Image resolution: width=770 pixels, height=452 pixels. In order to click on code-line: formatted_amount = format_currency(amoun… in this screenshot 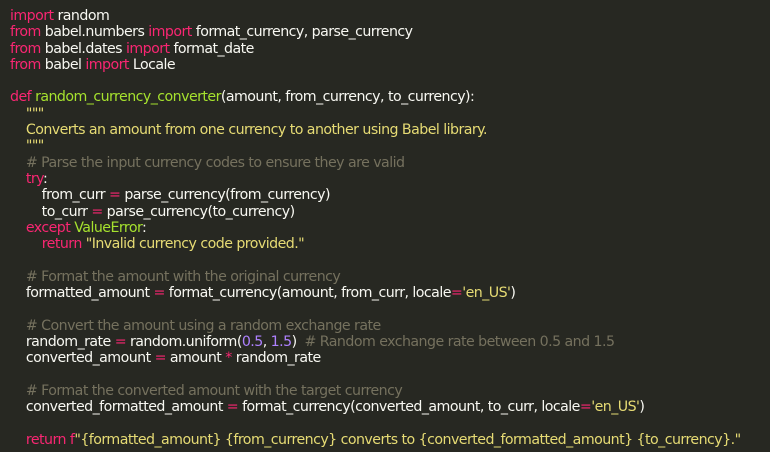, I will do `click(390, 293)`.